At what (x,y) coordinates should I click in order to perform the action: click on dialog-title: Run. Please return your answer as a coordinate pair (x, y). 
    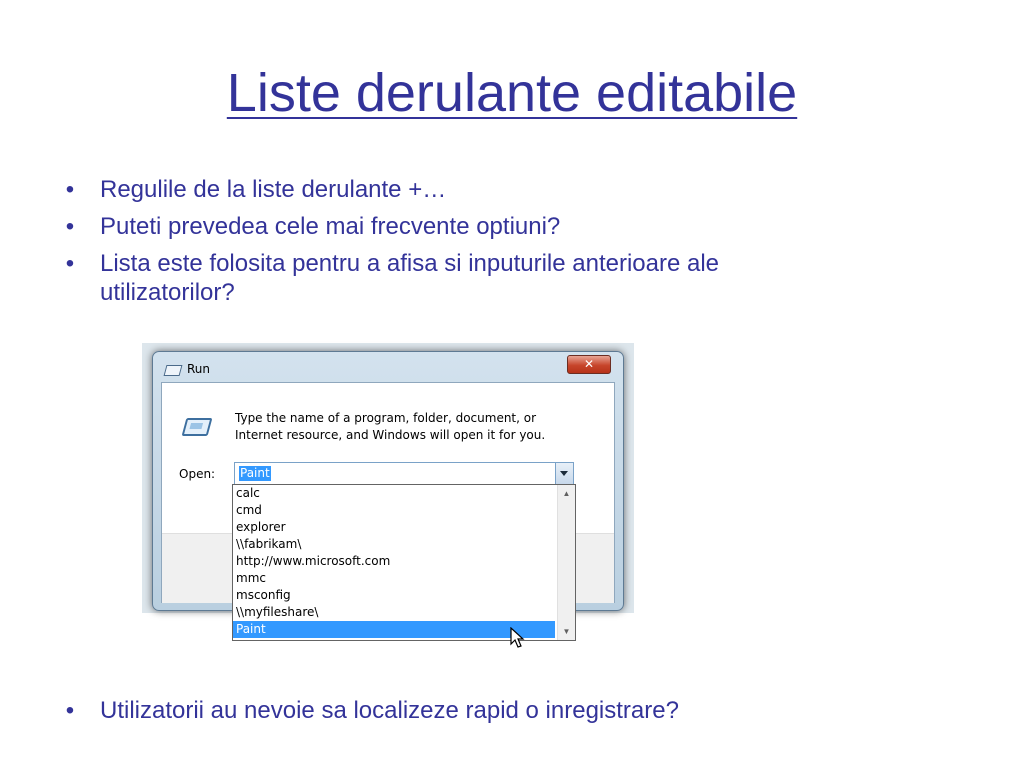
    Looking at the image, I should click on (199, 369).